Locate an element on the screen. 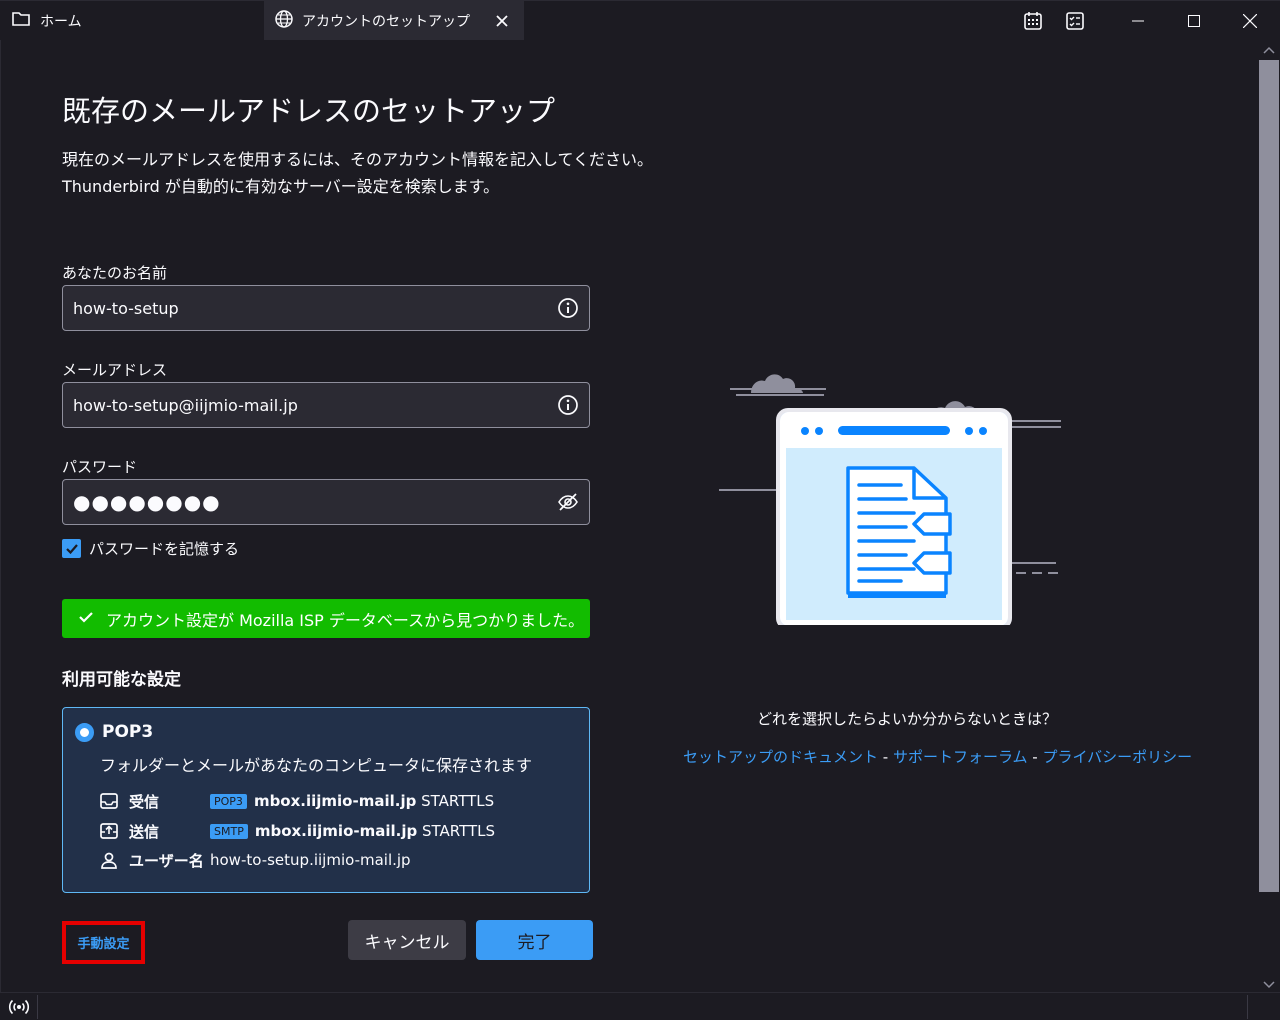  username-row: ユーザー名 how-to-setup.iijmio-mail.jp is located at coordinates (255, 860).